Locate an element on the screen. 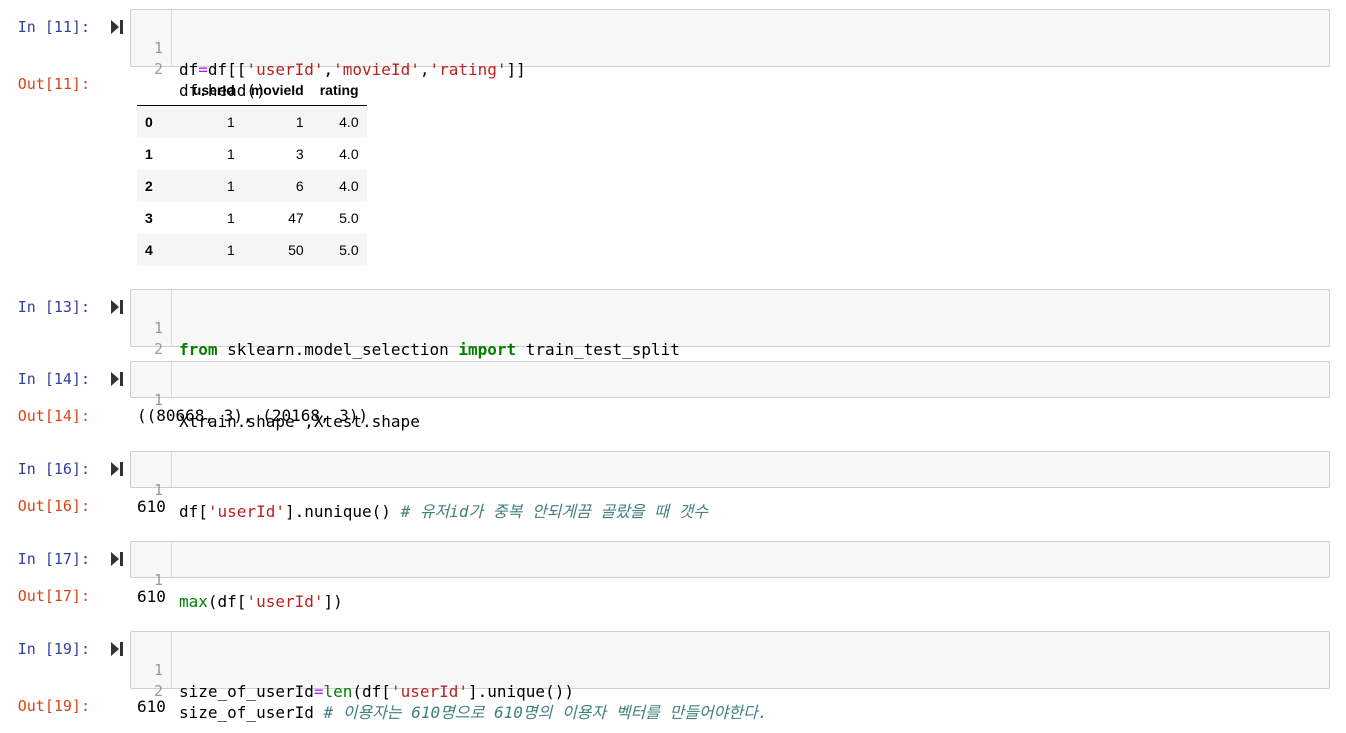  input-prompt: In [16]: is located at coordinates (53, 469).